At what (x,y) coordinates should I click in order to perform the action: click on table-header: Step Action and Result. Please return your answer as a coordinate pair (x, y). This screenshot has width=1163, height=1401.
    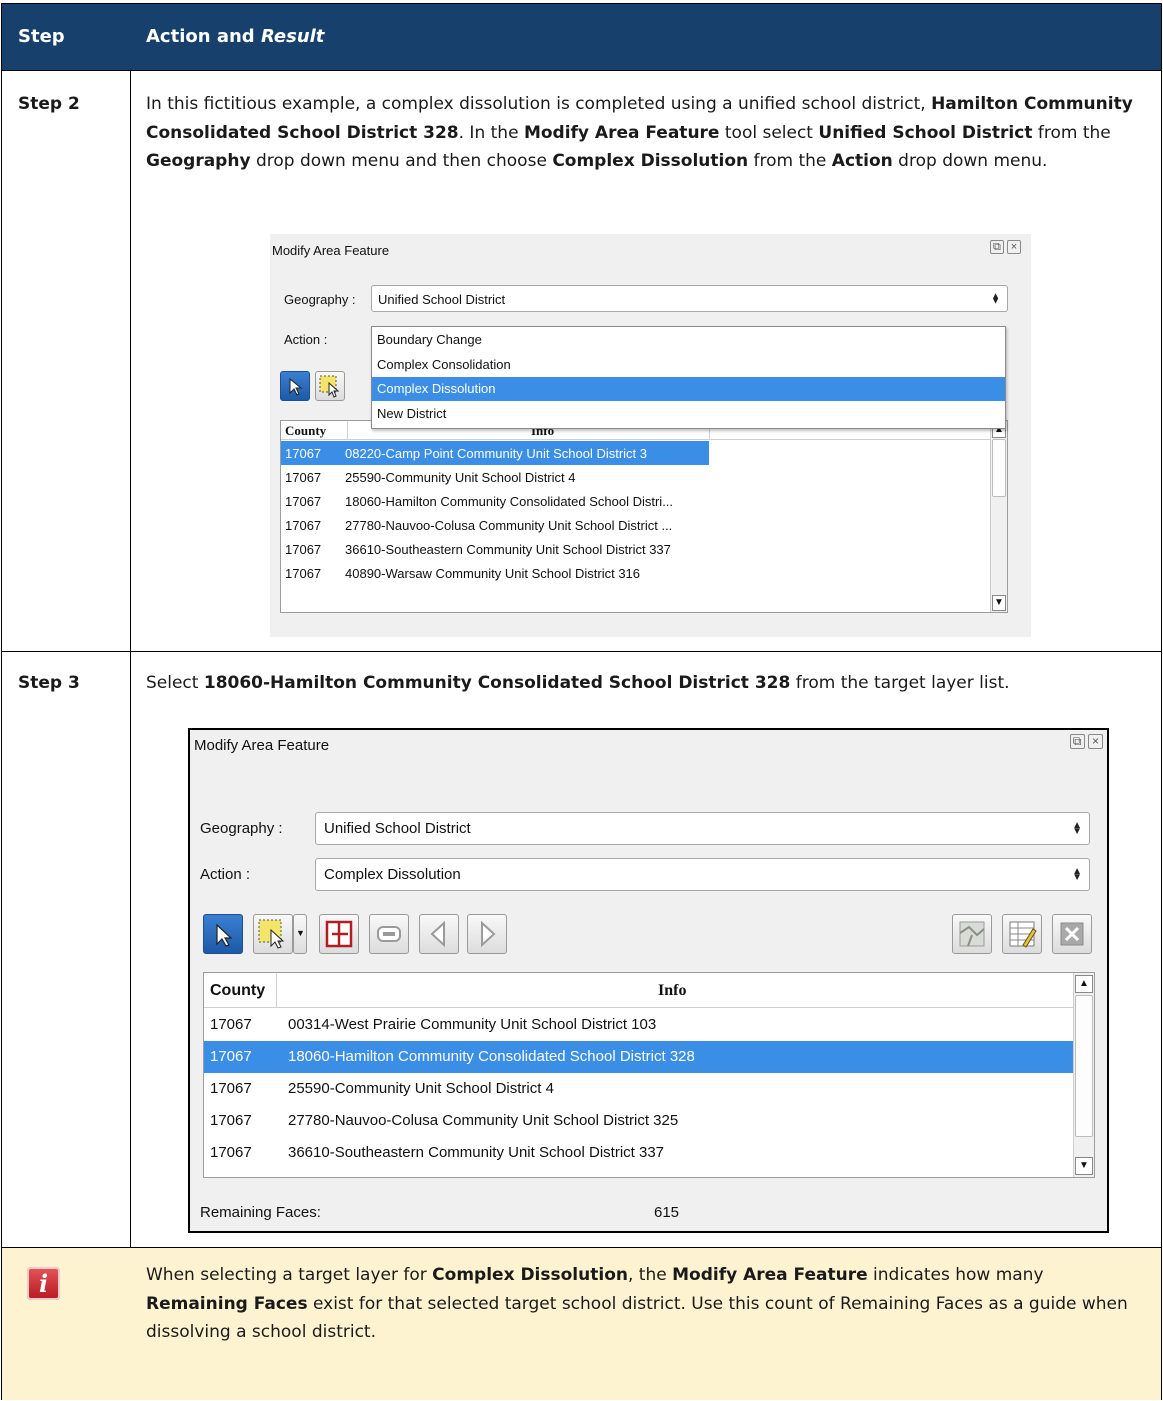
    Looking at the image, I should click on (581, 37).